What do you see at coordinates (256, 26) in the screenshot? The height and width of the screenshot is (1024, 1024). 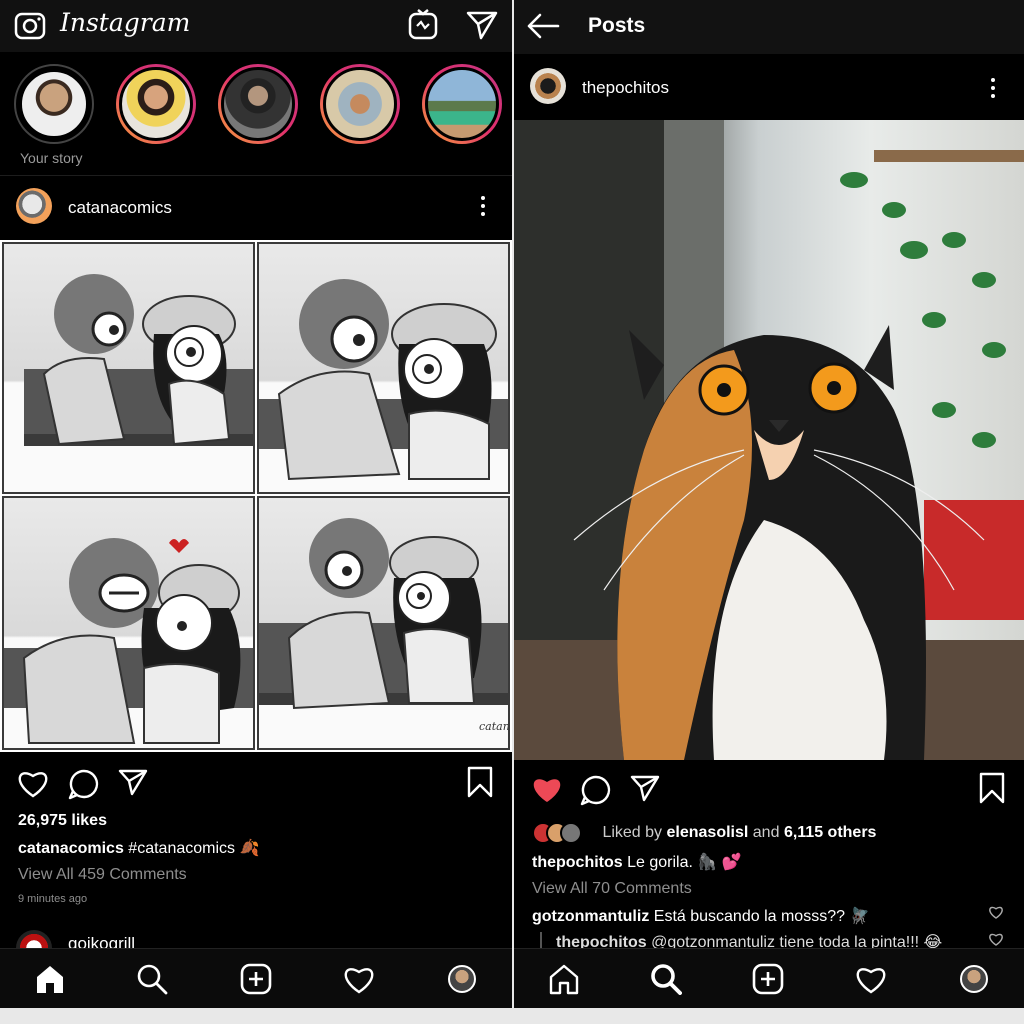 I see `feed-header: Instagram` at bounding box center [256, 26].